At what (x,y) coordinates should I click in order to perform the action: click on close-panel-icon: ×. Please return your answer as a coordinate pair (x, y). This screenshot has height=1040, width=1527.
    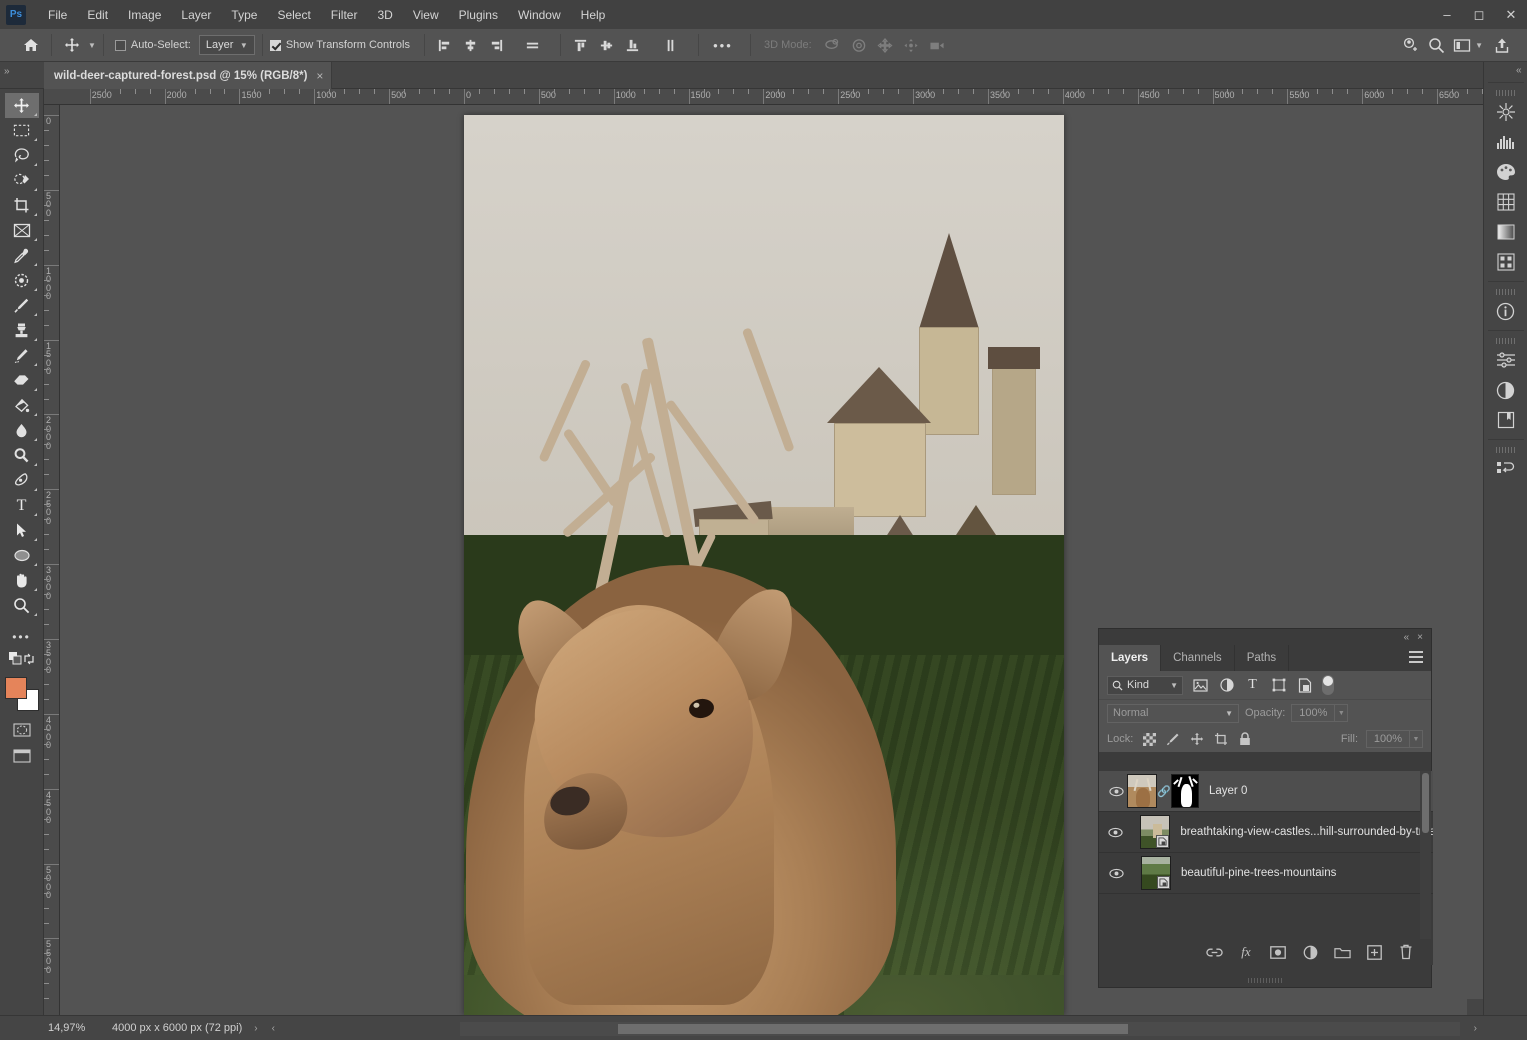
    Looking at the image, I should click on (1420, 637).